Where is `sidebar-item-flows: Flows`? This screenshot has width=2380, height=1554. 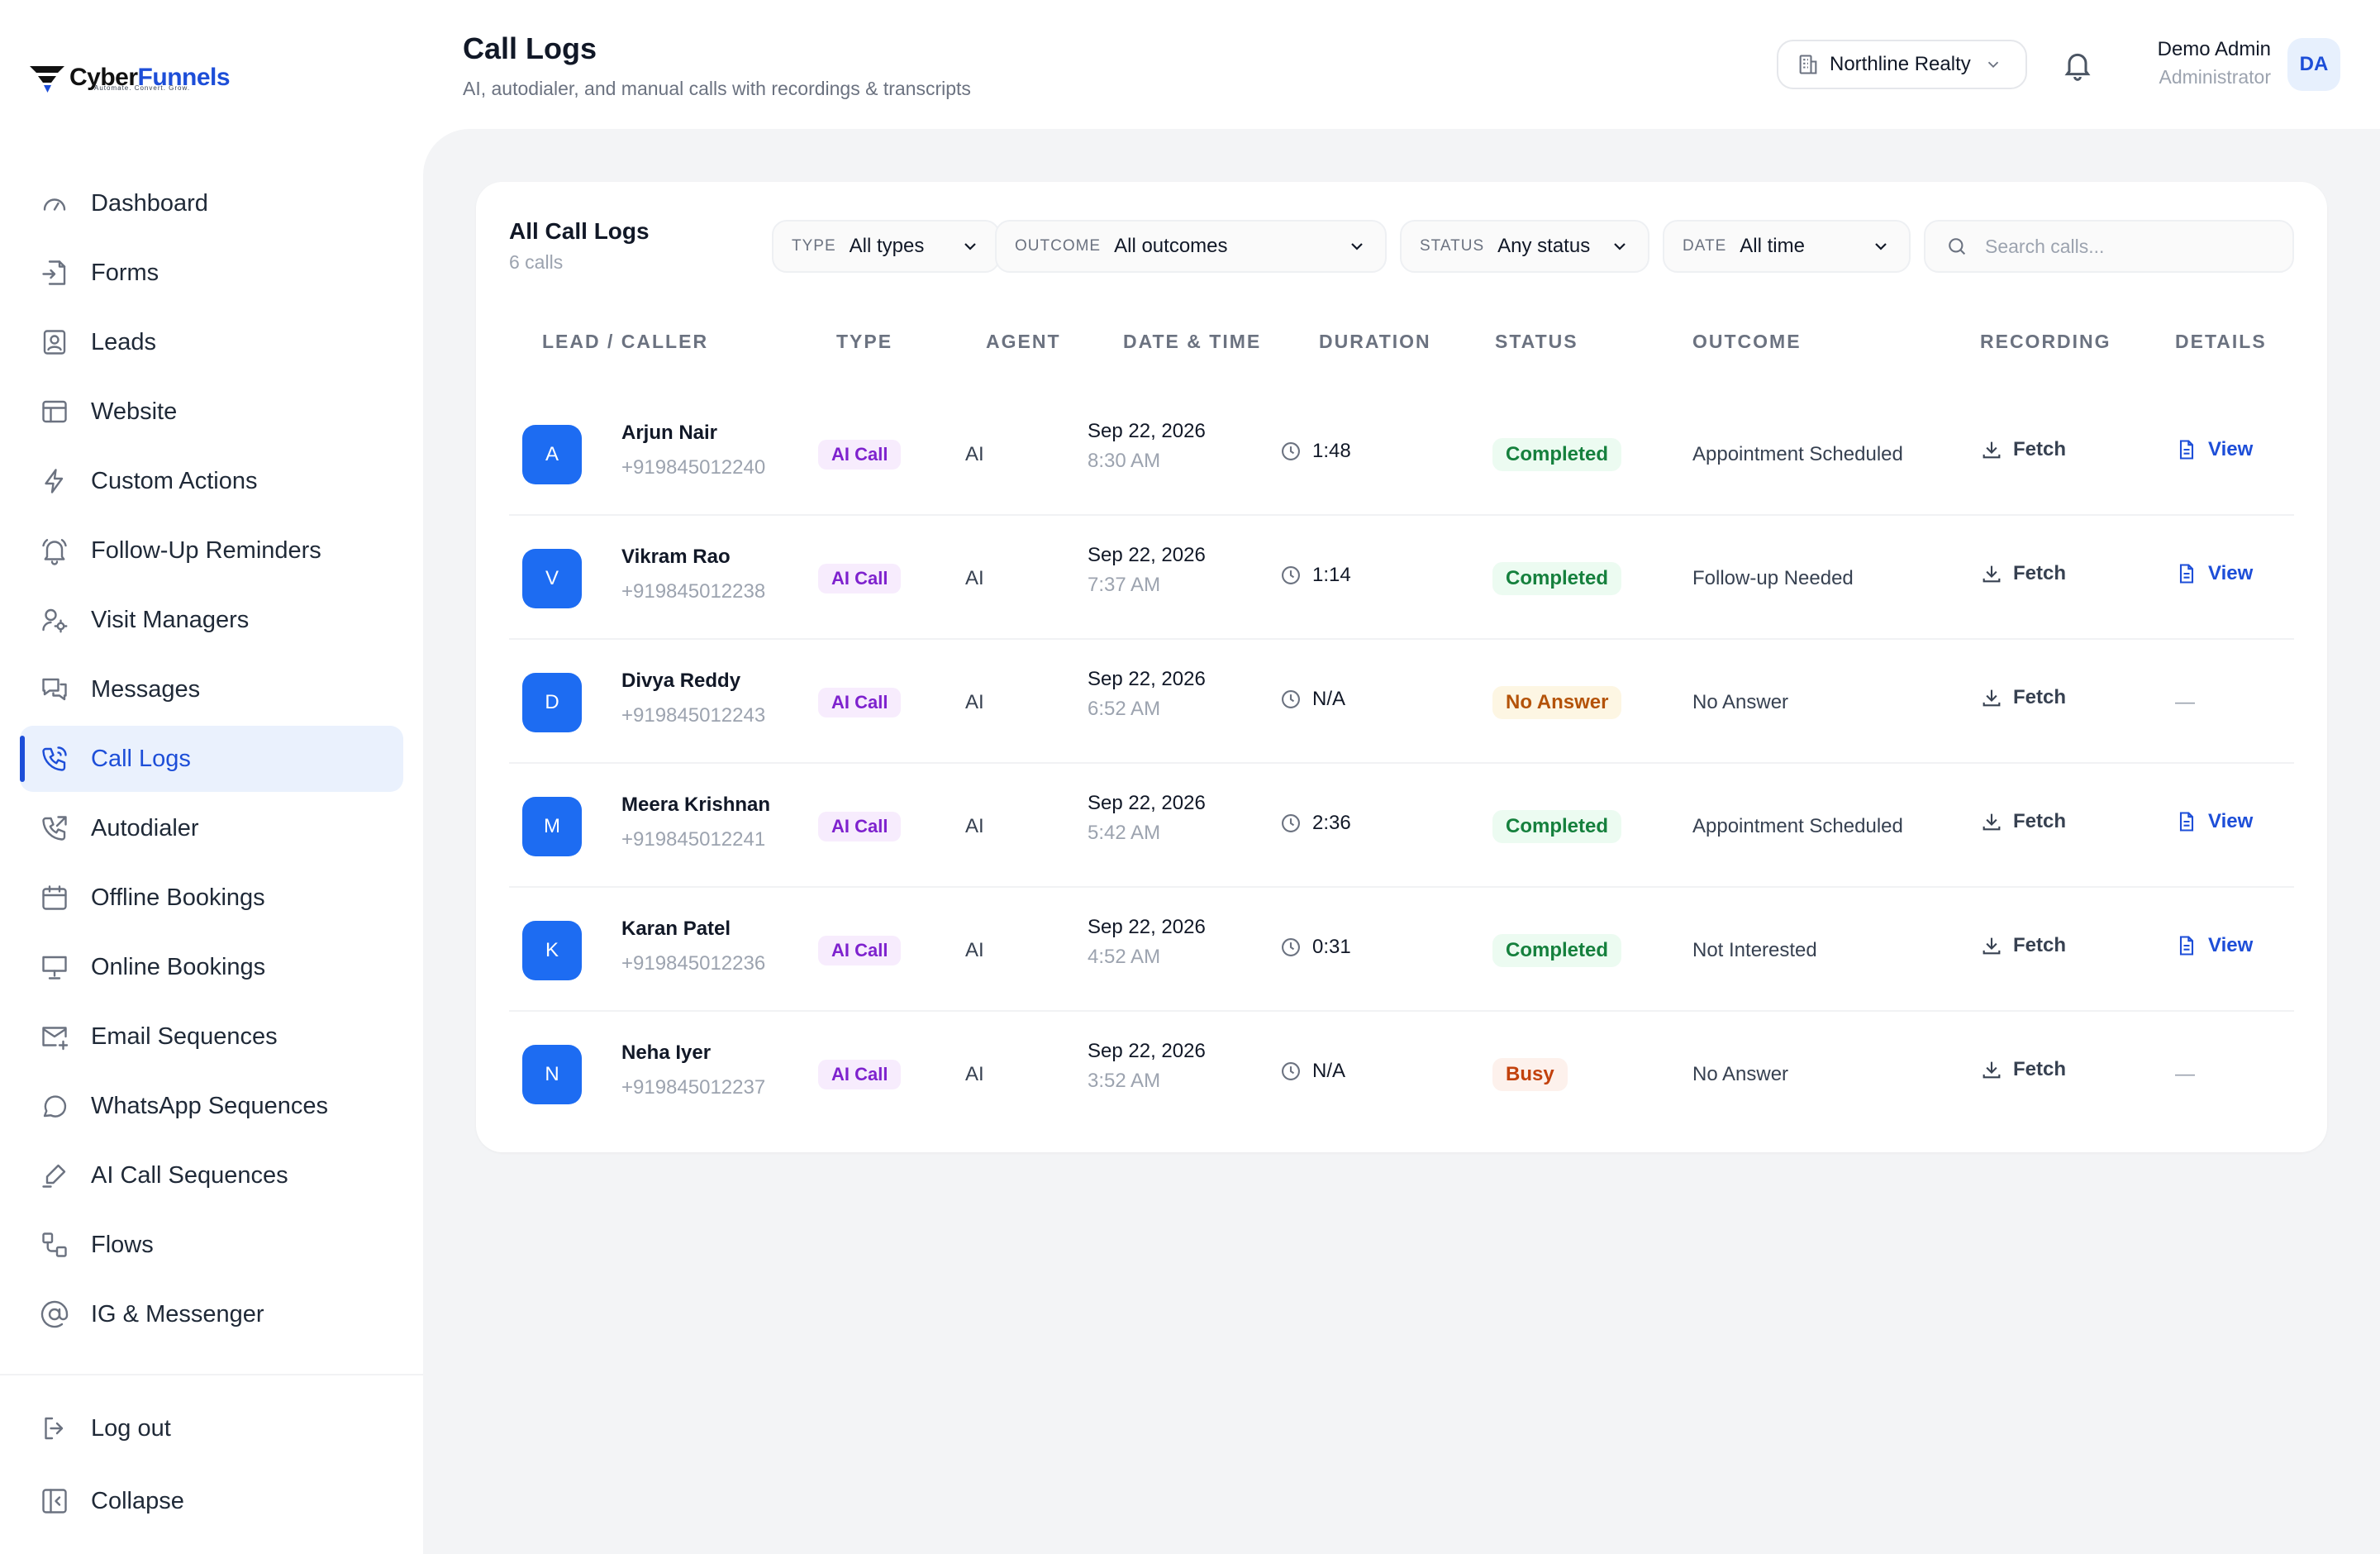 sidebar-item-flows: Flows is located at coordinates (211, 1245).